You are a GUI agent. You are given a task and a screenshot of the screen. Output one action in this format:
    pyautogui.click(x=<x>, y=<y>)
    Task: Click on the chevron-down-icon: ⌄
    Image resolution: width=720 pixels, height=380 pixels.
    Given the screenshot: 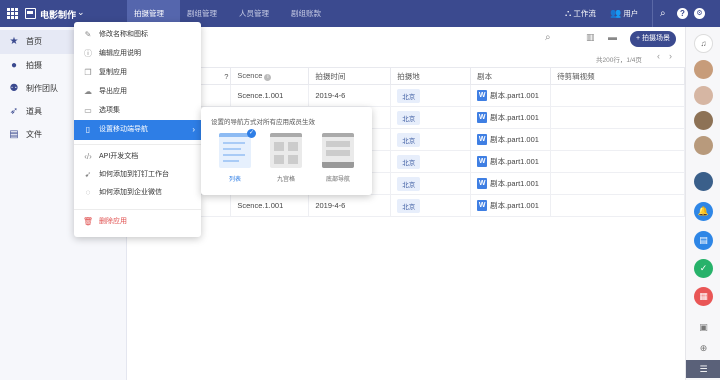 What is the action you would take?
    pyautogui.click(x=81, y=12)
    